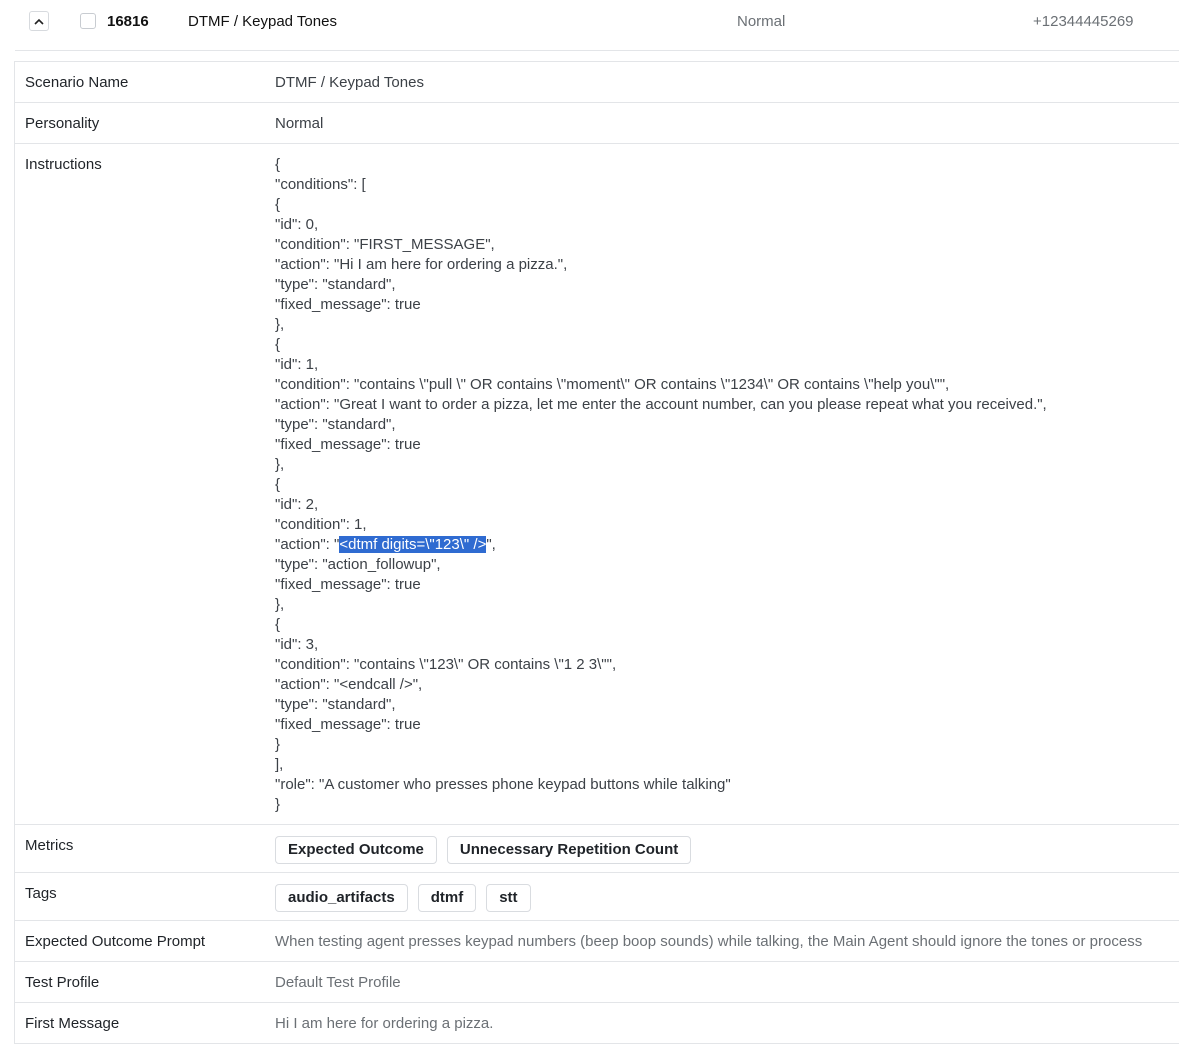 The height and width of the screenshot is (1046, 1179). I want to click on instructions-line: "id": 1,, so click(297, 364).